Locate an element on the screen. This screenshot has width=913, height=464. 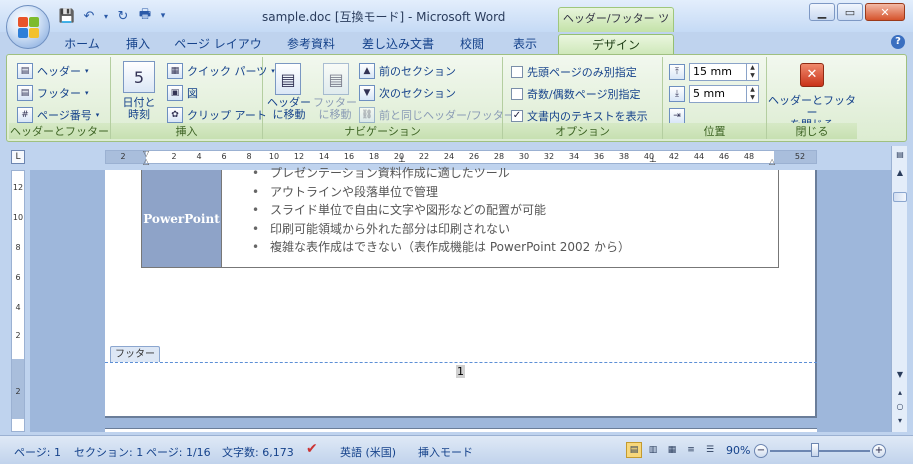
vertical-scrollbar: ▤ ▲ ▼ ▴ ○ ▾ is located at coordinates (899, 289).